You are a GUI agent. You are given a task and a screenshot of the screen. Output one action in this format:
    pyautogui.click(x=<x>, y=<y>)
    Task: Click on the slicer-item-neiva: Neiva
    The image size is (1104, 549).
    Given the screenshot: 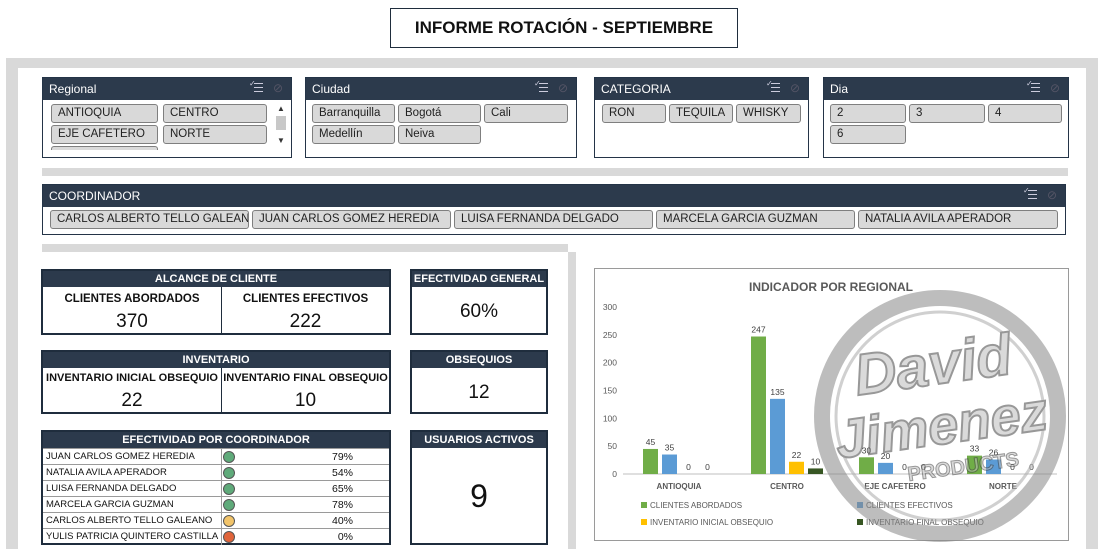 What is the action you would take?
    pyautogui.click(x=439, y=134)
    